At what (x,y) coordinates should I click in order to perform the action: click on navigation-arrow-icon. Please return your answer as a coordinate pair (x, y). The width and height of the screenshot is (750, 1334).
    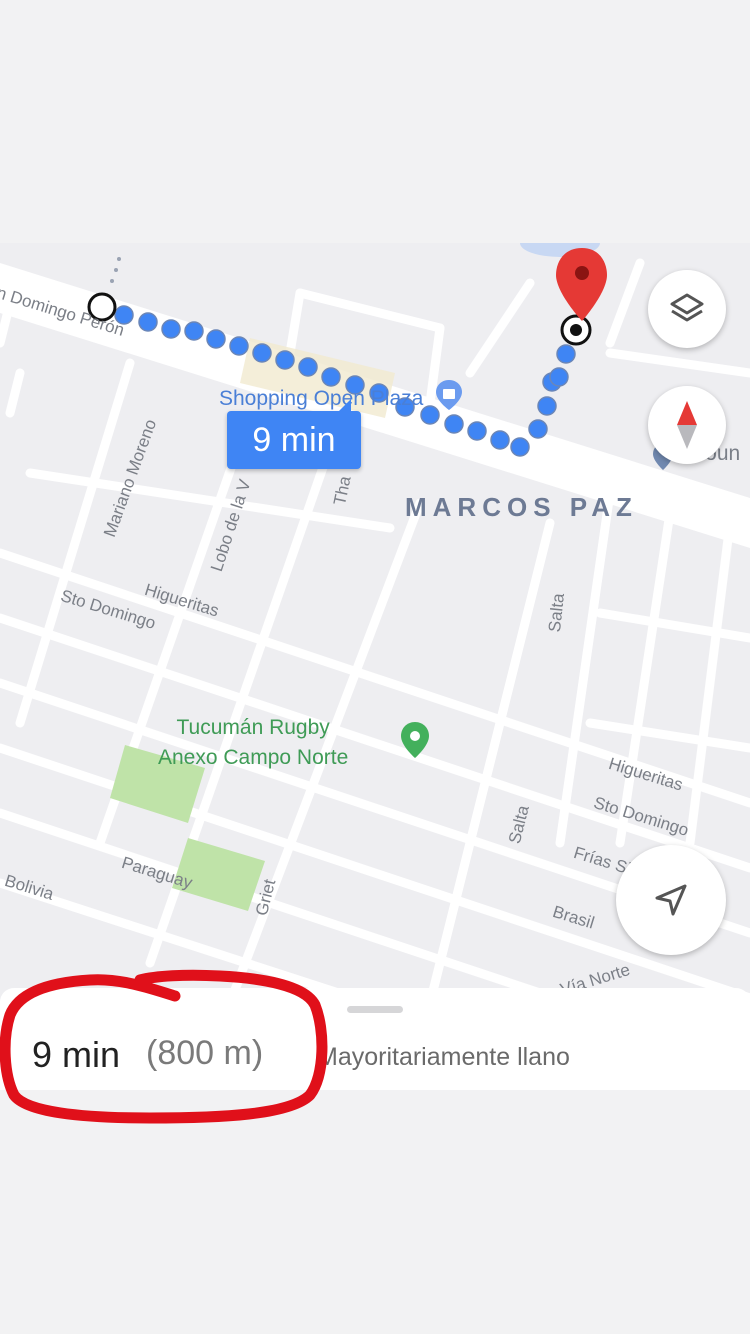
    Looking at the image, I should click on (671, 900).